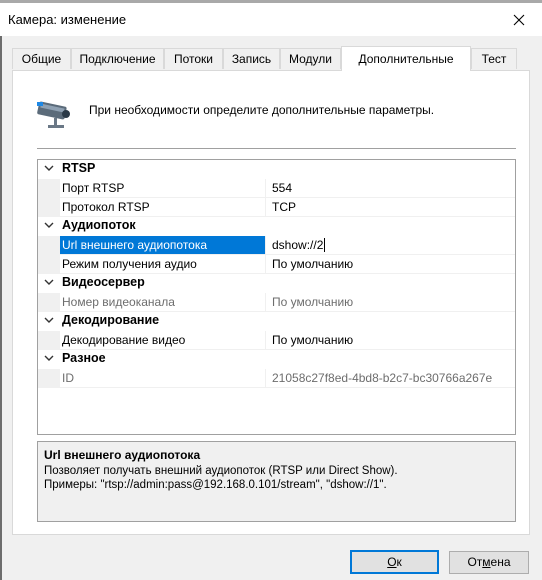 The image size is (542, 580). Describe the element at coordinates (382, 378) in the screenshot. I see `property-value: 21058c27f8ed-4bd8-b2c7-bc30766a267e` at that location.